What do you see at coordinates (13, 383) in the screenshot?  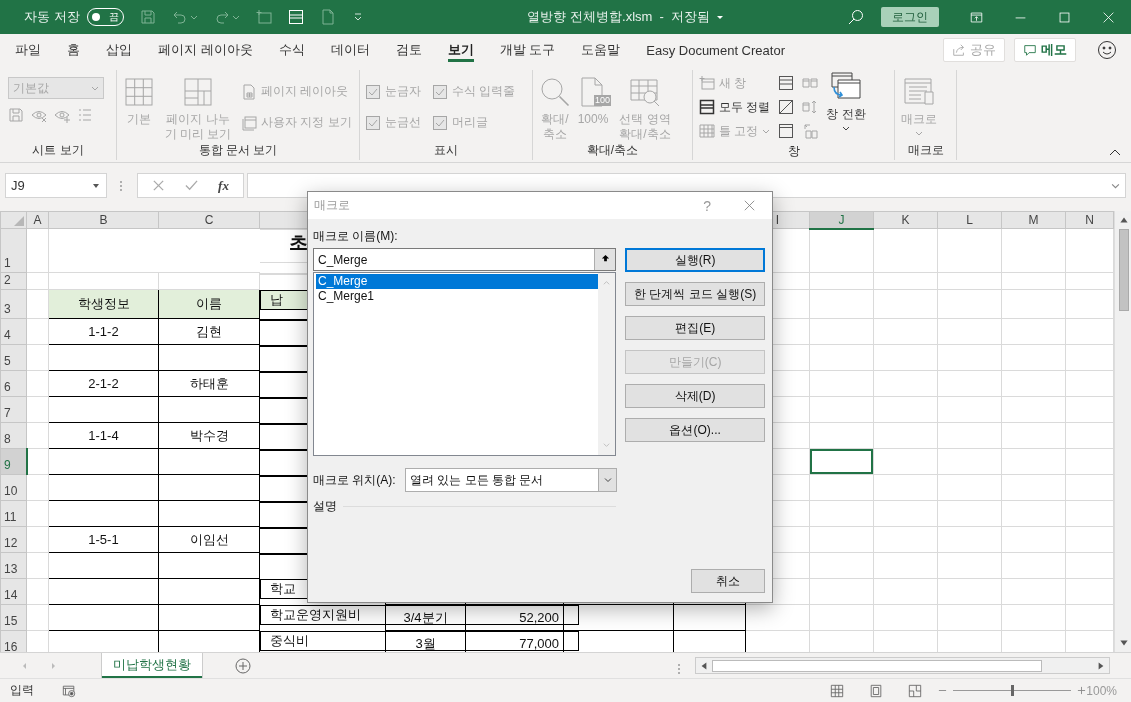 I see `row-header: 6` at bounding box center [13, 383].